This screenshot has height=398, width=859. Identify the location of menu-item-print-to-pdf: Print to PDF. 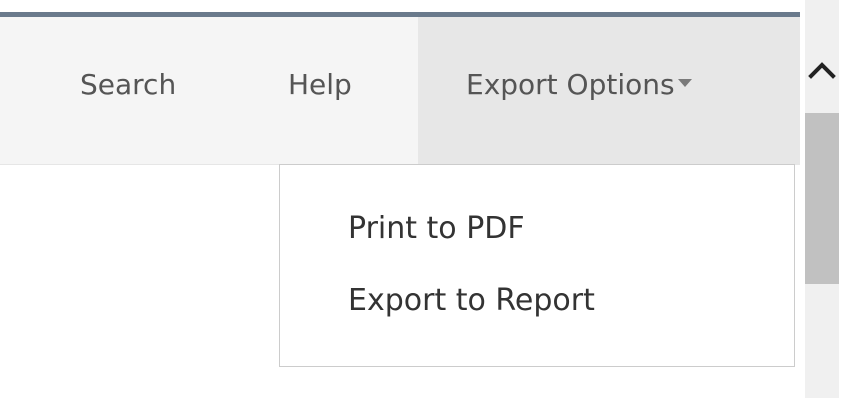
(537, 237).